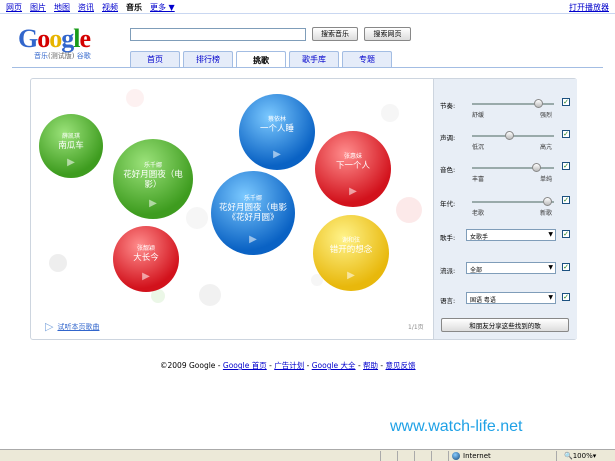 This screenshot has height=461, width=615. I want to click on song-artist: 薛凯琪, so click(70, 136).